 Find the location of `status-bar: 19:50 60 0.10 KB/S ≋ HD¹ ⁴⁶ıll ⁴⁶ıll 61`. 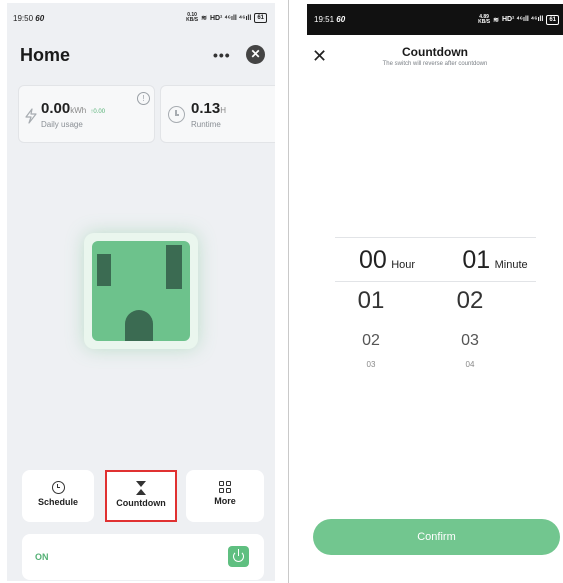

status-bar: 19:50 60 0.10 KB/S ≋ HD¹ ⁴⁶ıll ⁴⁶ıll 61 is located at coordinates (141, 18).